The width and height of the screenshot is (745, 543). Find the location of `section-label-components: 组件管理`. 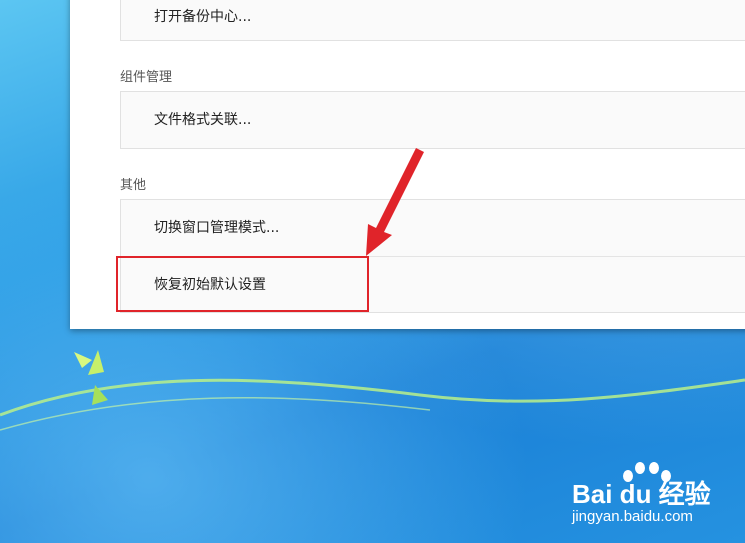

section-label-components: 组件管理 is located at coordinates (146, 77).